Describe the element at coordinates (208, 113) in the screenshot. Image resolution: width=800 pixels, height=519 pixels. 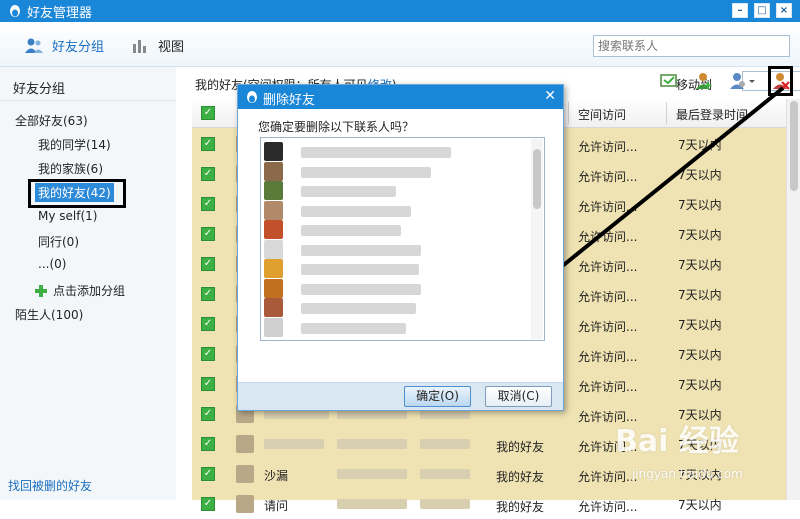
I see `select-all-checkbox: ✓` at that location.